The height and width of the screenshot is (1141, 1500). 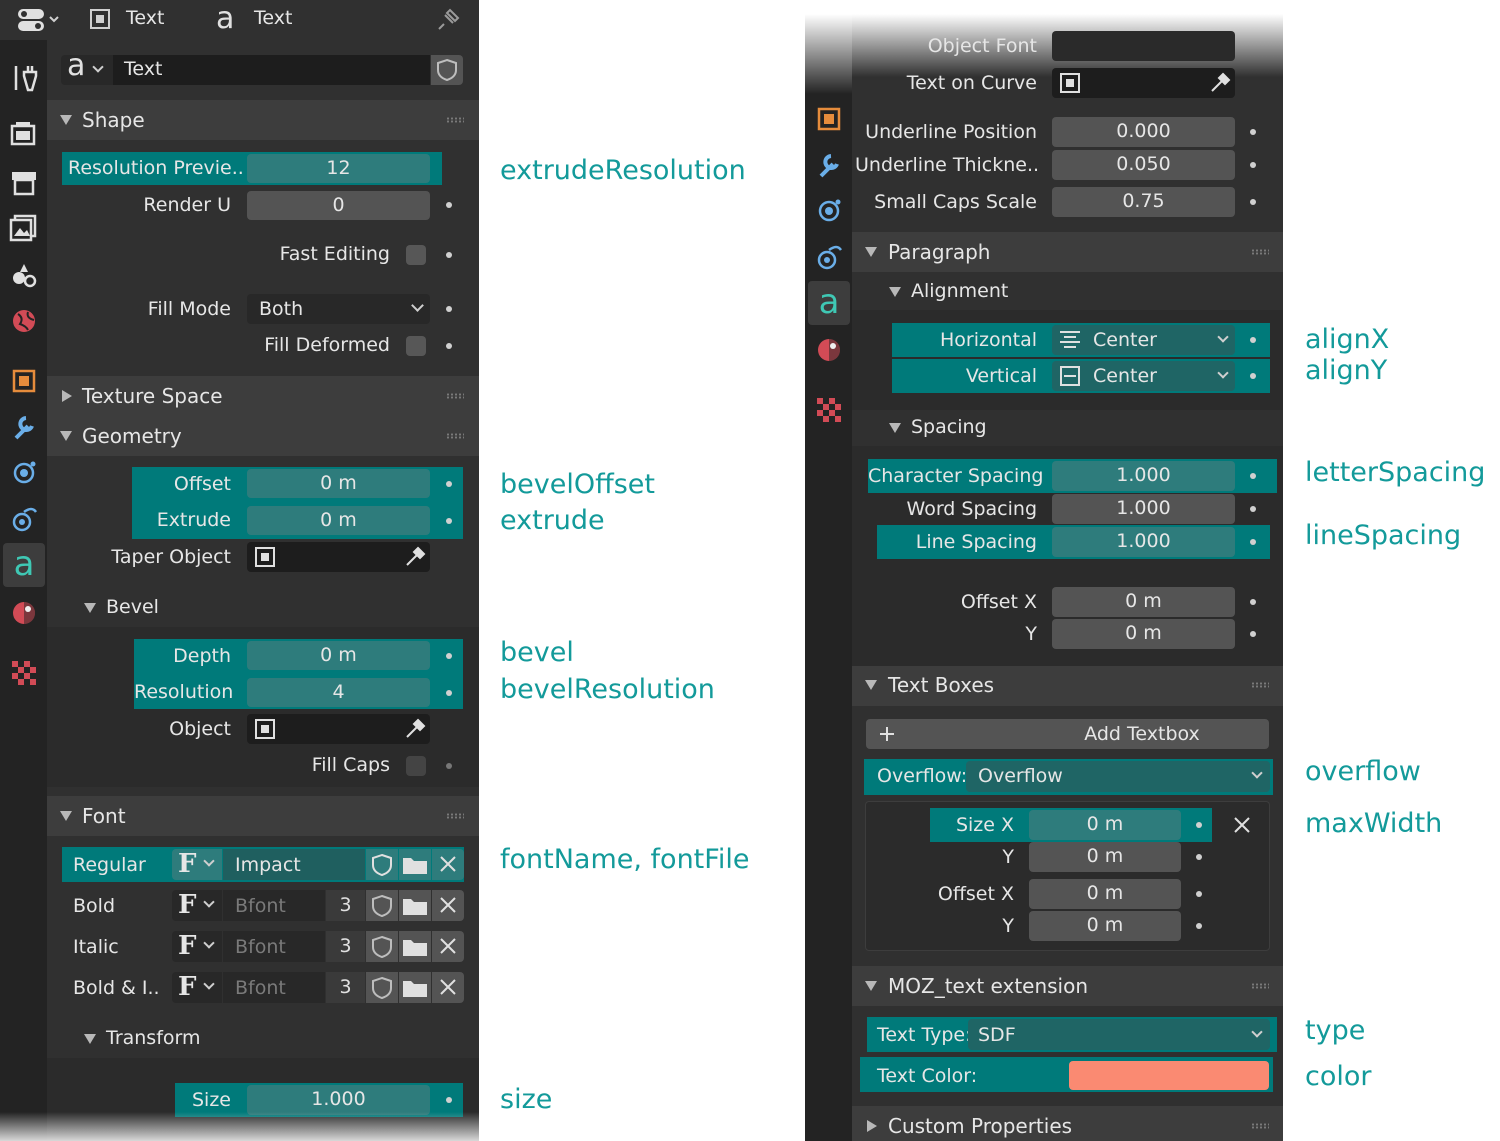 What do you see at coordinates (338, 168) in the screenshot?
I see `resolution-preview-field: 12` at bounding box center [338, 168].